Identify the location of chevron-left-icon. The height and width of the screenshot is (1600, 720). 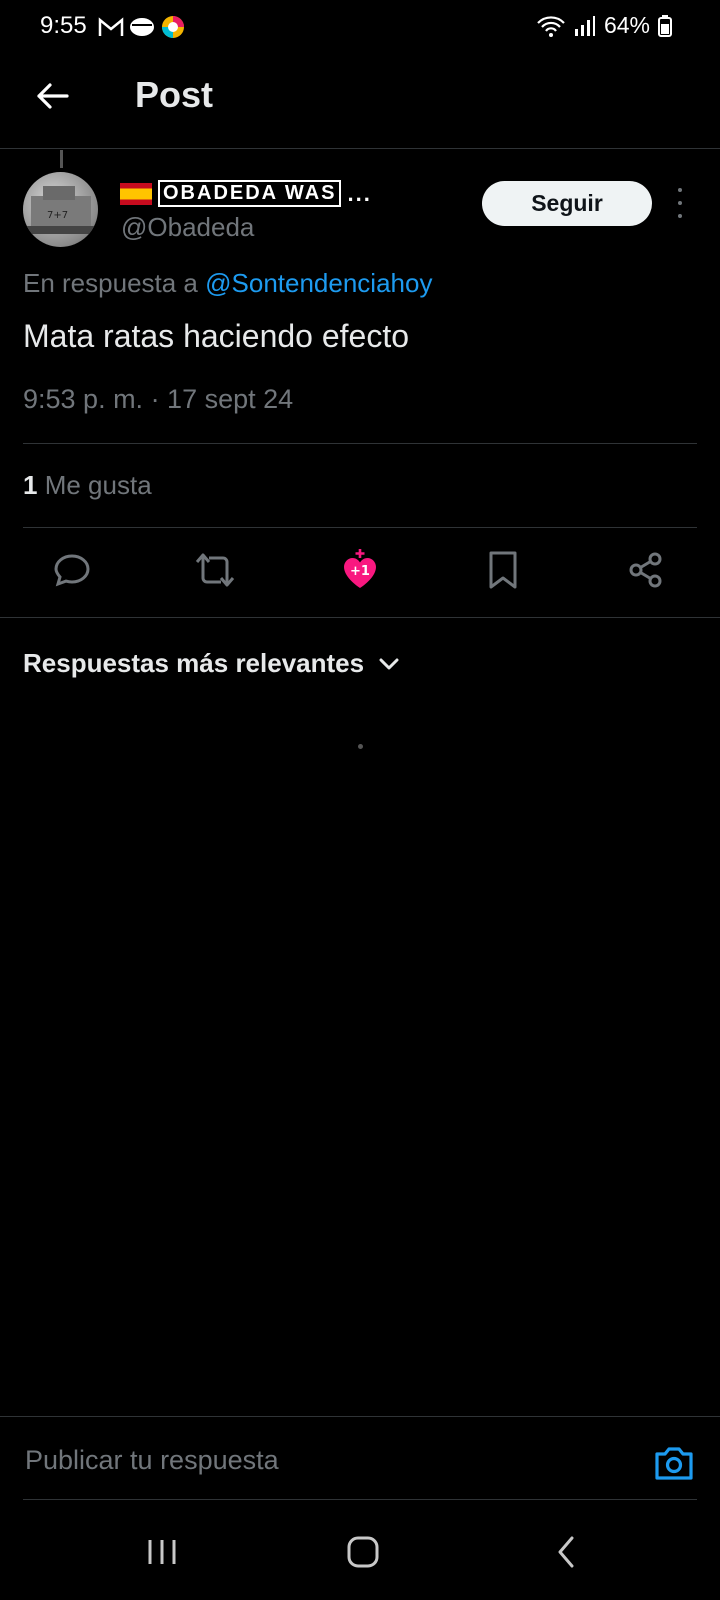
(566, 1552).